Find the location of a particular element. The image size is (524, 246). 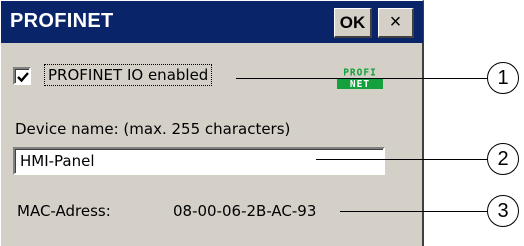

logo-line2: NET is located at coordinates (360, 84).